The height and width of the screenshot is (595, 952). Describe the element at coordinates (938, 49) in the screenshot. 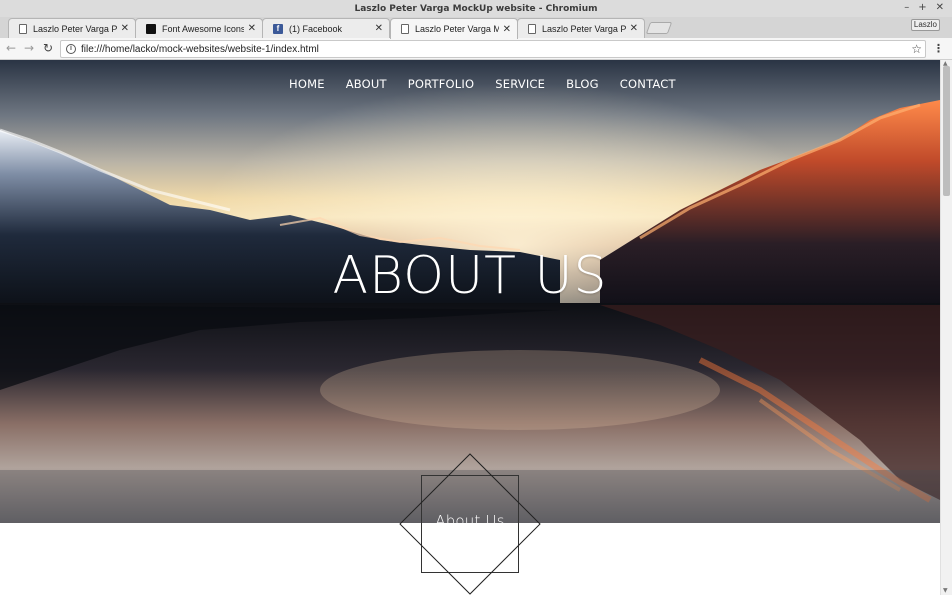

I see `menu-dots-icon: ⋮` at that location.